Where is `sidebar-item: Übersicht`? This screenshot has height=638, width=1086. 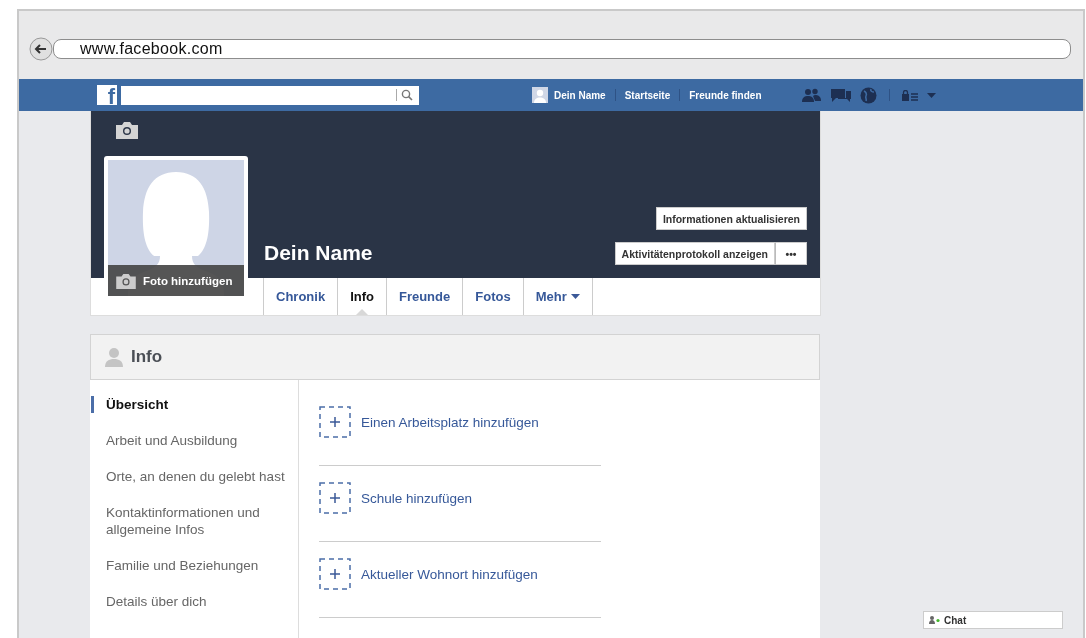 sidebar-item: Übersicht is located at coordinates (194, 404).